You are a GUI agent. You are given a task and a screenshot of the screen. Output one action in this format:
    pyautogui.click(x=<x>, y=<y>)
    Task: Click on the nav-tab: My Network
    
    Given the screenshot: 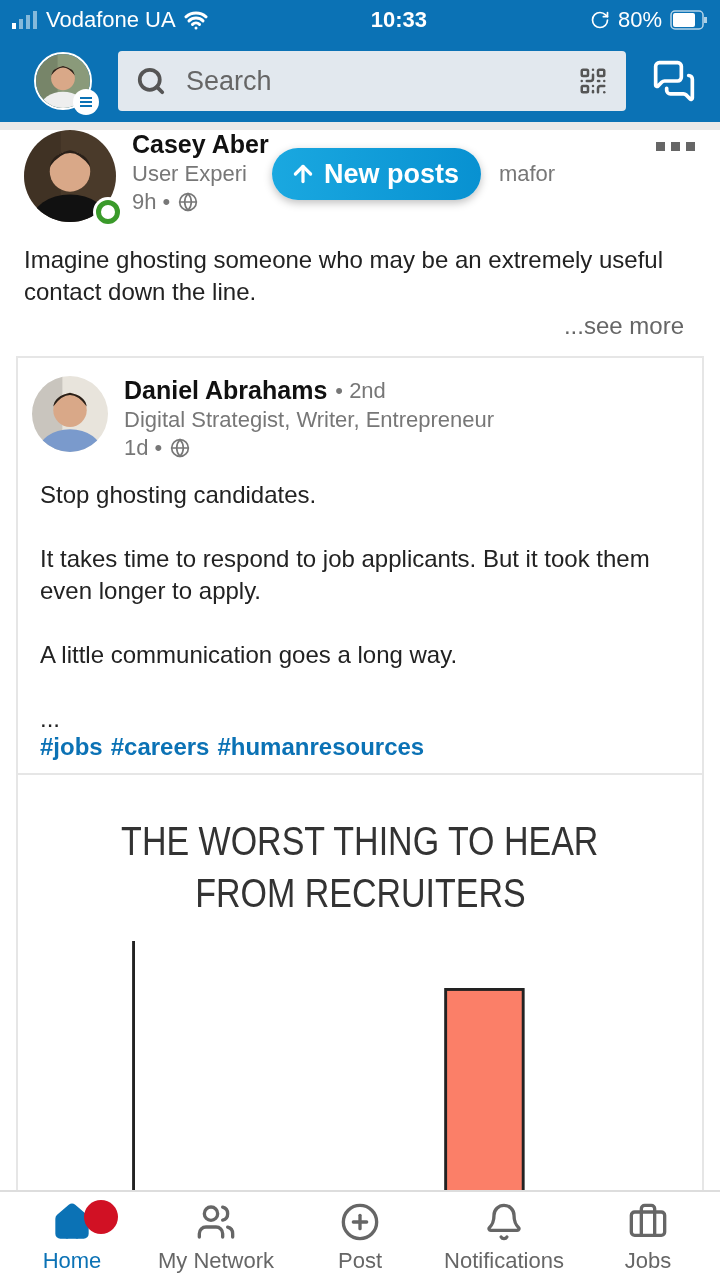 What is the action you would take?
    pyautogui.click(x=216, y=1236)
    